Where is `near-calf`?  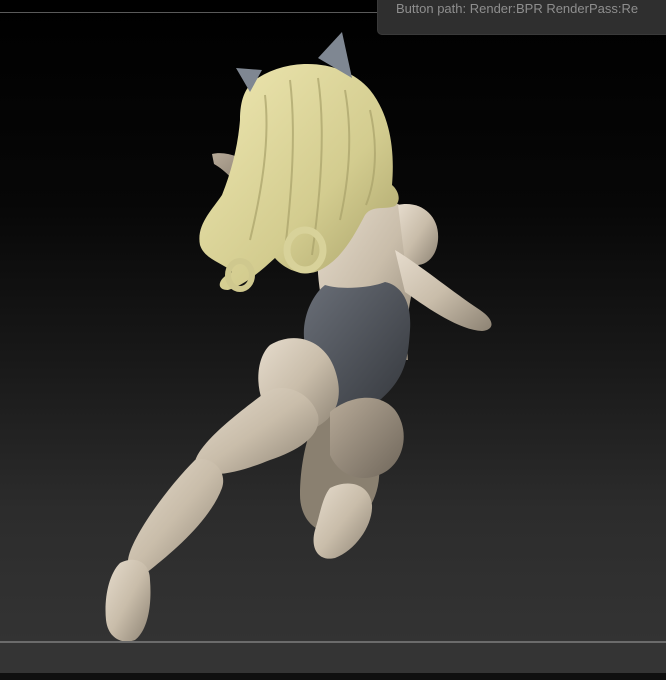 near-calf is located at coordinates (176, 516).